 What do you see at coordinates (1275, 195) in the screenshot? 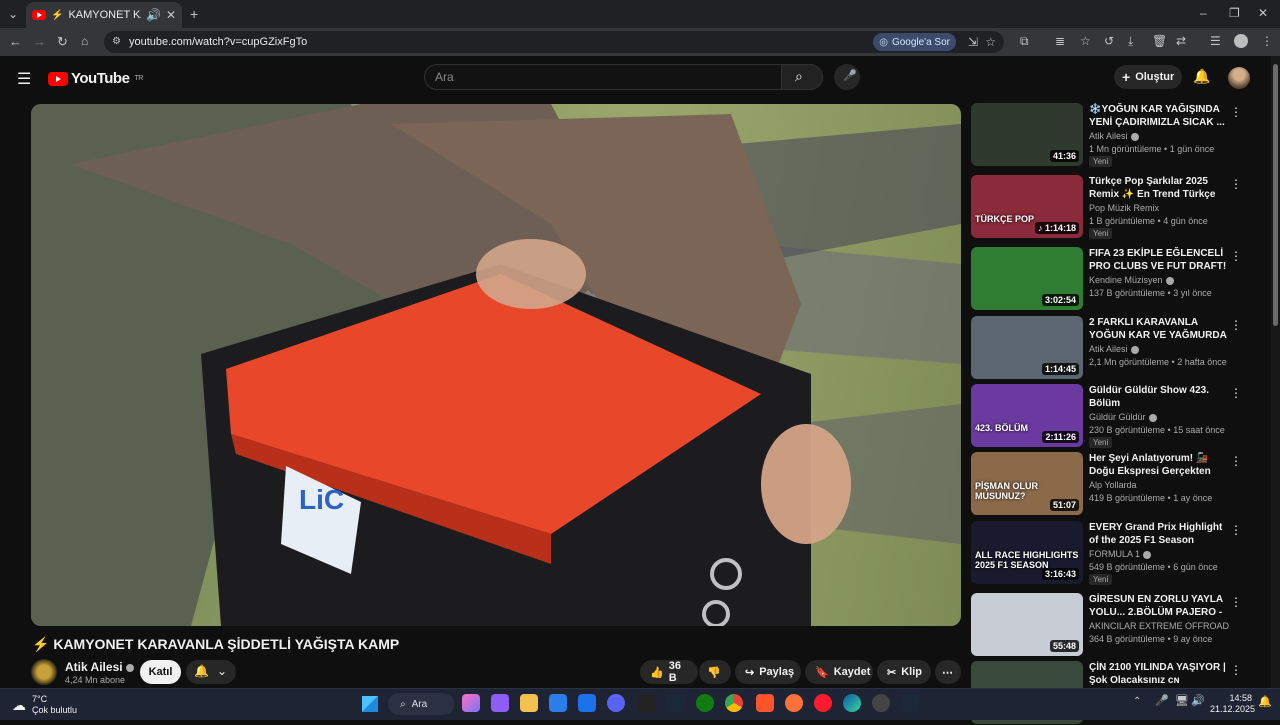
I see `scrollbar-thumb` at bounding box center [1275, 195].